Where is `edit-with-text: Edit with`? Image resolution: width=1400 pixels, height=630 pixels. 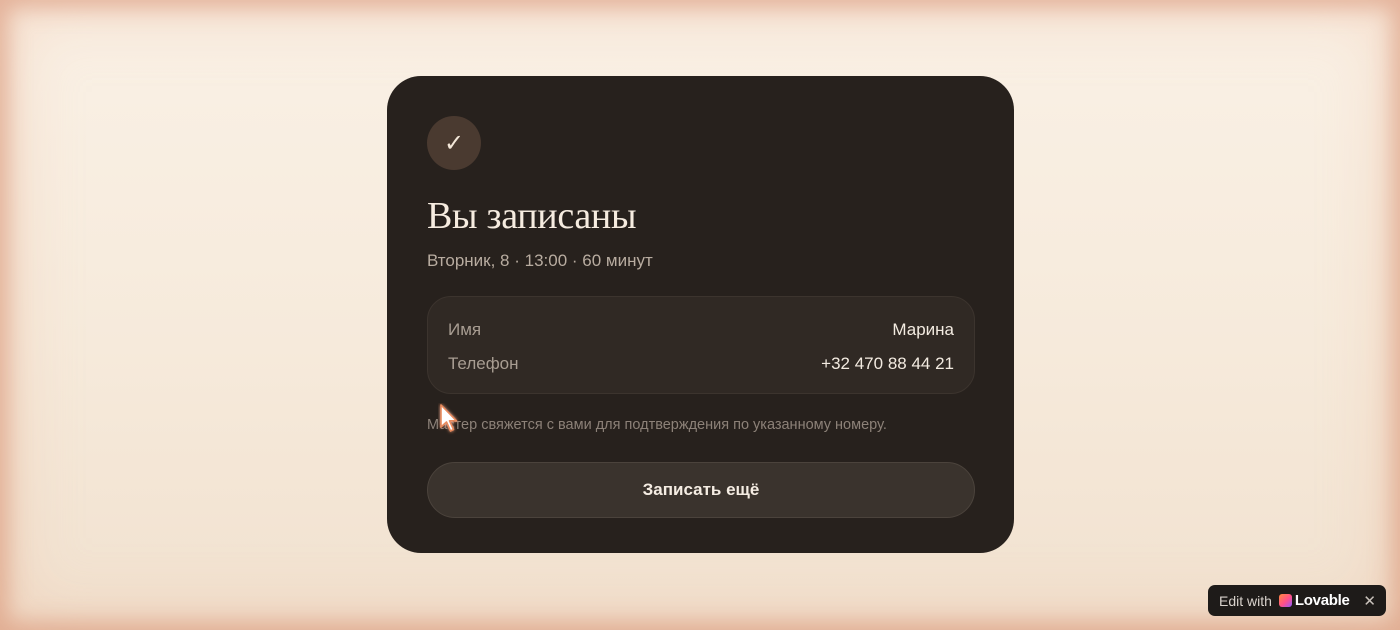 edit-with-text: Edit with is located at coordinates (1245, 600).